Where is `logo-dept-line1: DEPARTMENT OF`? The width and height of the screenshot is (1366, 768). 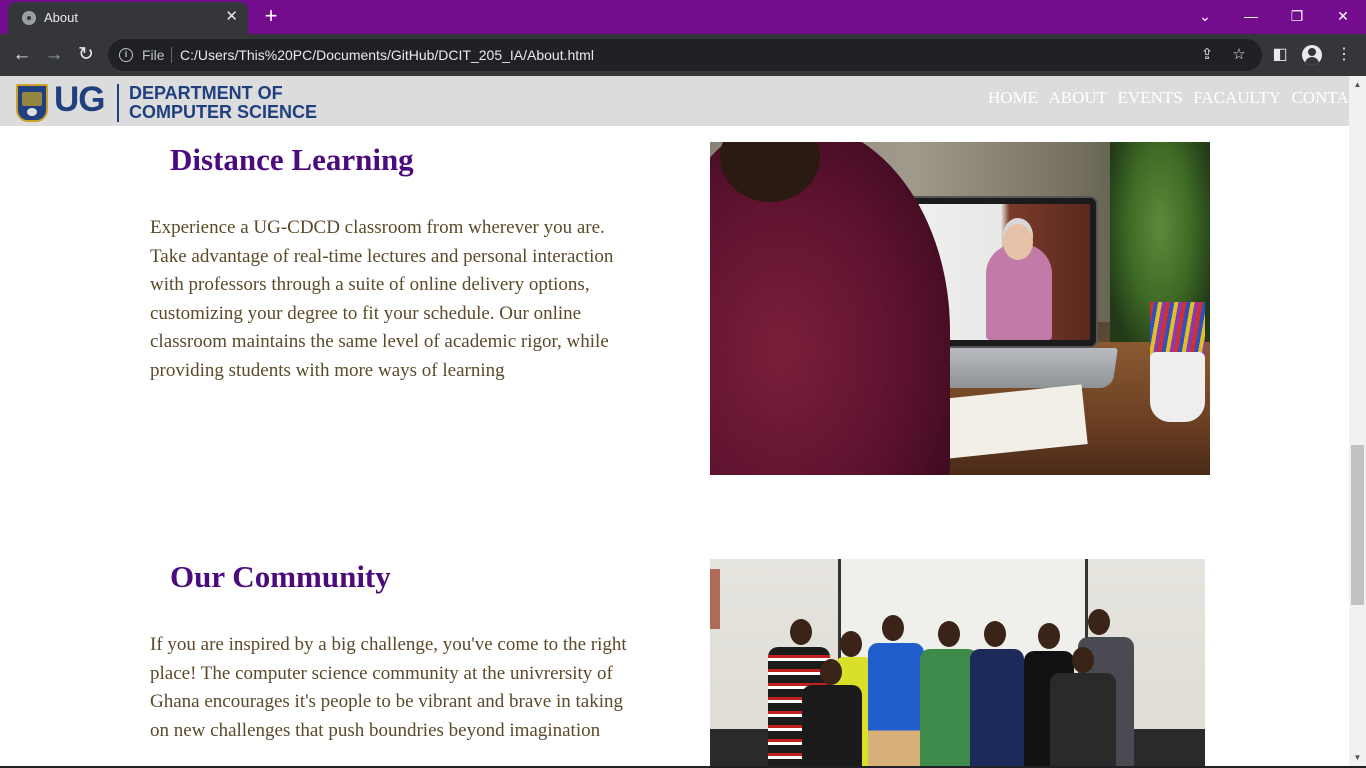 logo-dept-line1: DEPARTMENT OF is located at coordinates (206, 93).